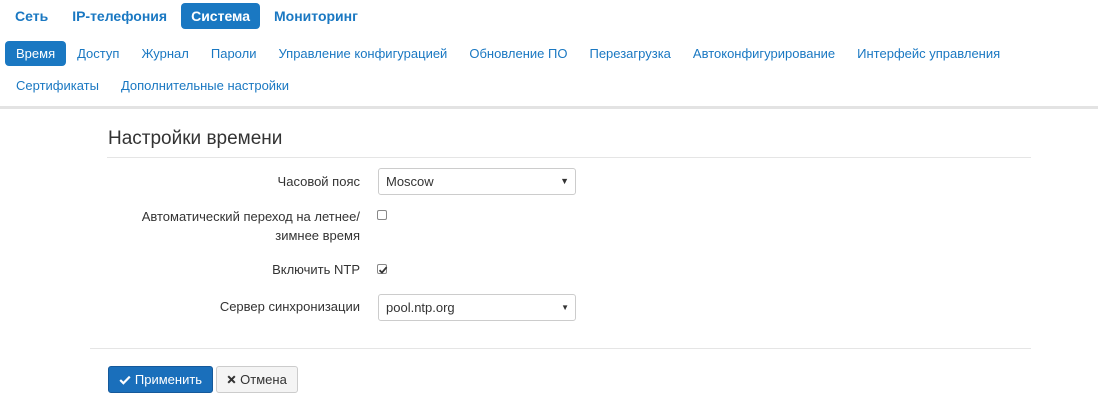  I want to click on cancel-button: Отмена, so click(257, 379).